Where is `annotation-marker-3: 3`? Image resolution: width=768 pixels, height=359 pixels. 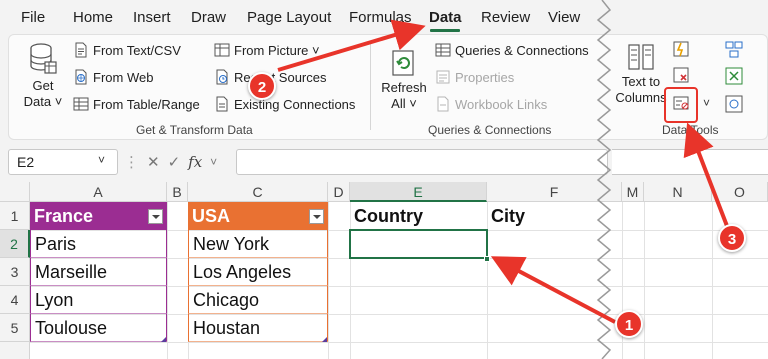 annotation-marker-3: 3 is located at coordinates (732, 238).